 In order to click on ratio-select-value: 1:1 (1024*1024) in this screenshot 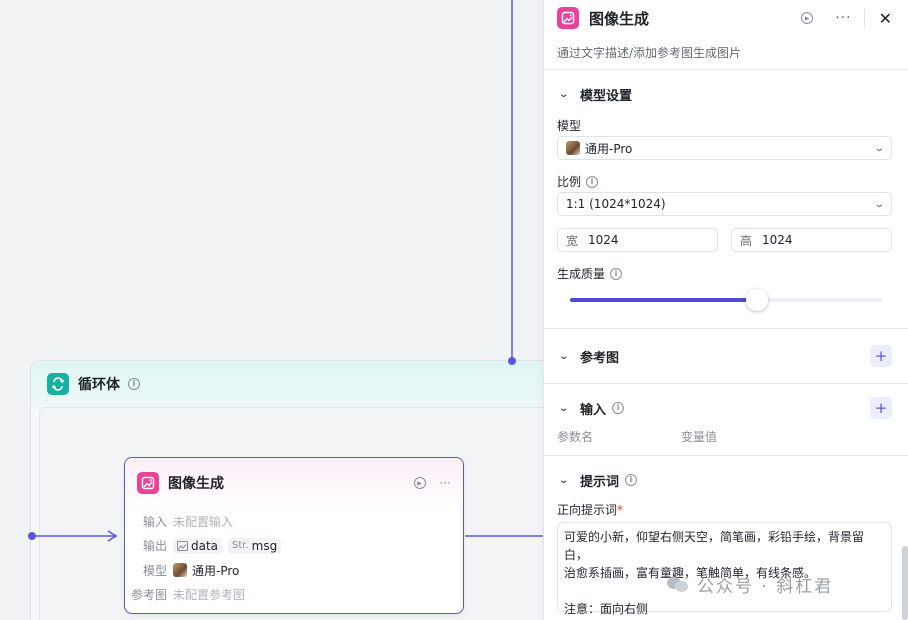, I will do `click(616, 204)`.